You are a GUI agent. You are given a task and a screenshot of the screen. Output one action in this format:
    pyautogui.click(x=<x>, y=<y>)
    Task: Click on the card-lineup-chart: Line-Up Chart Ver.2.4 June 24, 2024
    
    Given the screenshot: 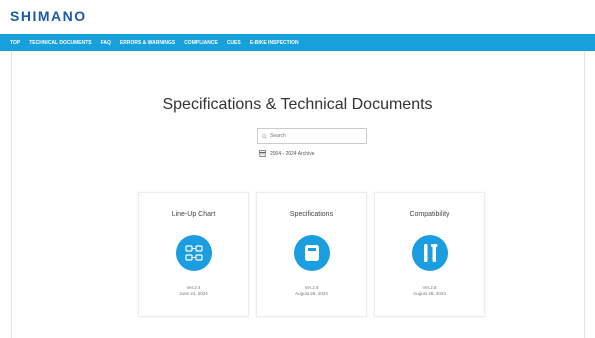 What is the action you would take?
    pyautogui.click(x=193, y=254)
    